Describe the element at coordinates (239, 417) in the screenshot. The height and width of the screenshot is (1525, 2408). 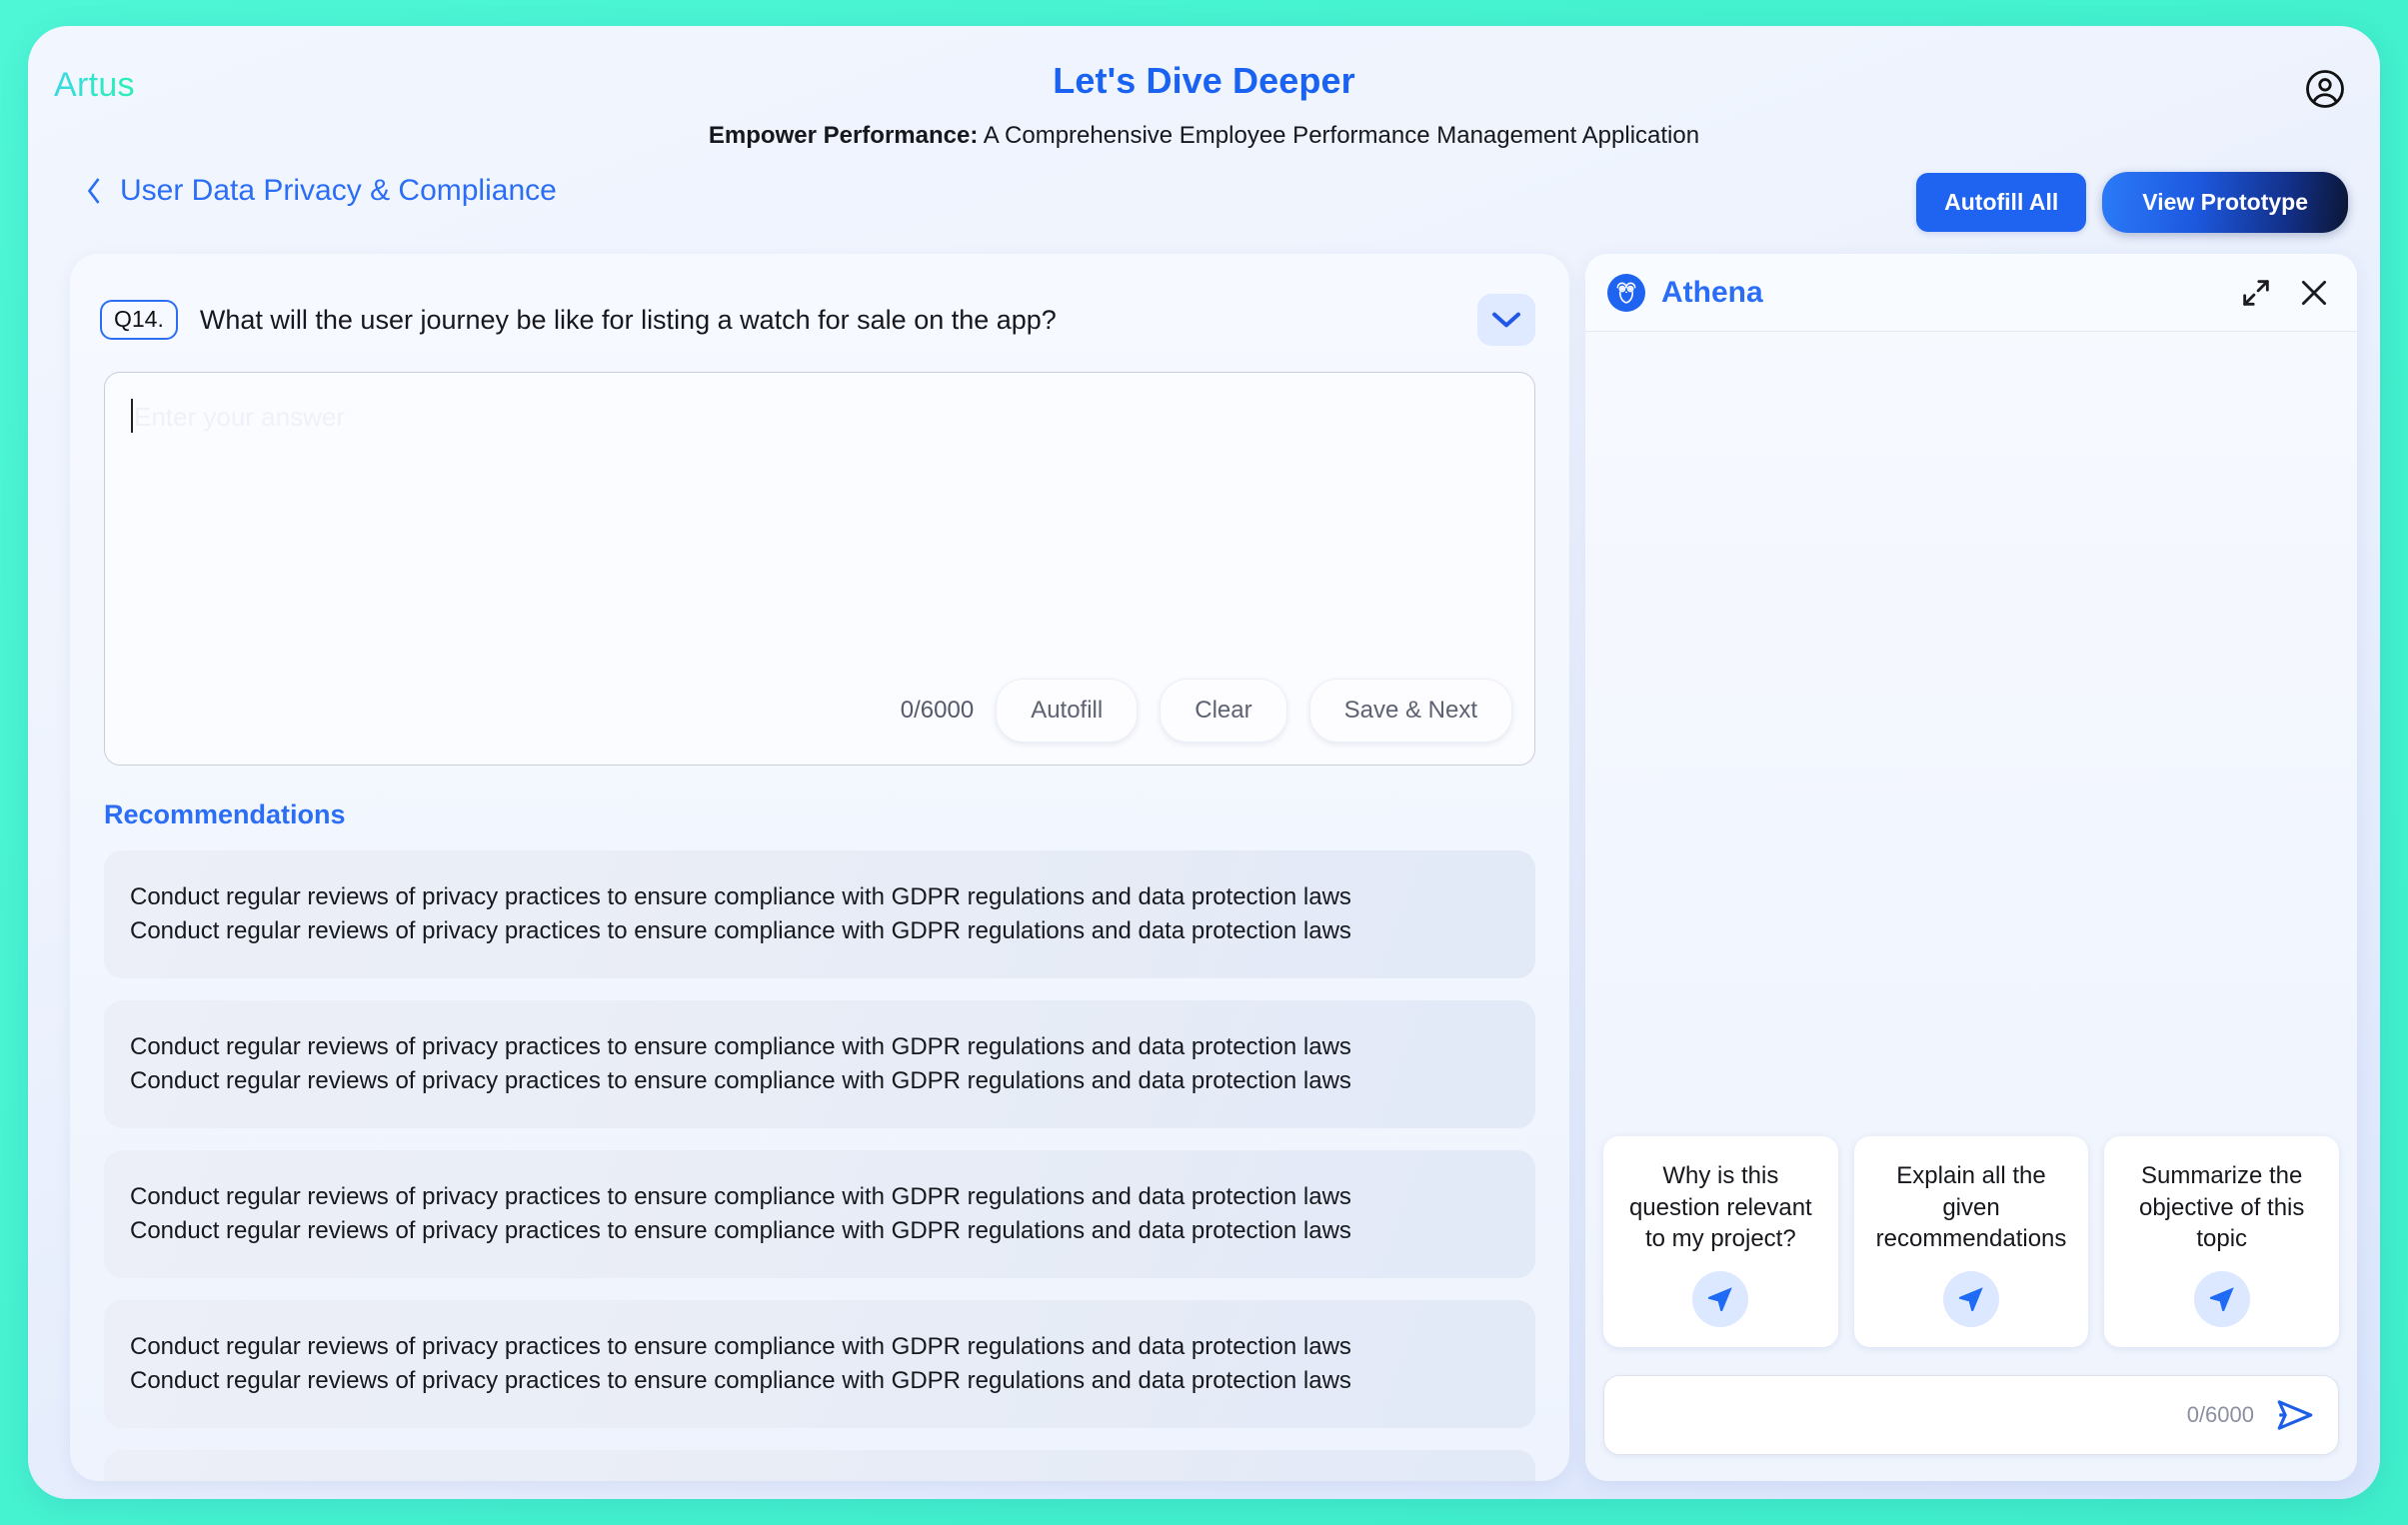
I see `answer-placeholder: Enter your answer` at that location.